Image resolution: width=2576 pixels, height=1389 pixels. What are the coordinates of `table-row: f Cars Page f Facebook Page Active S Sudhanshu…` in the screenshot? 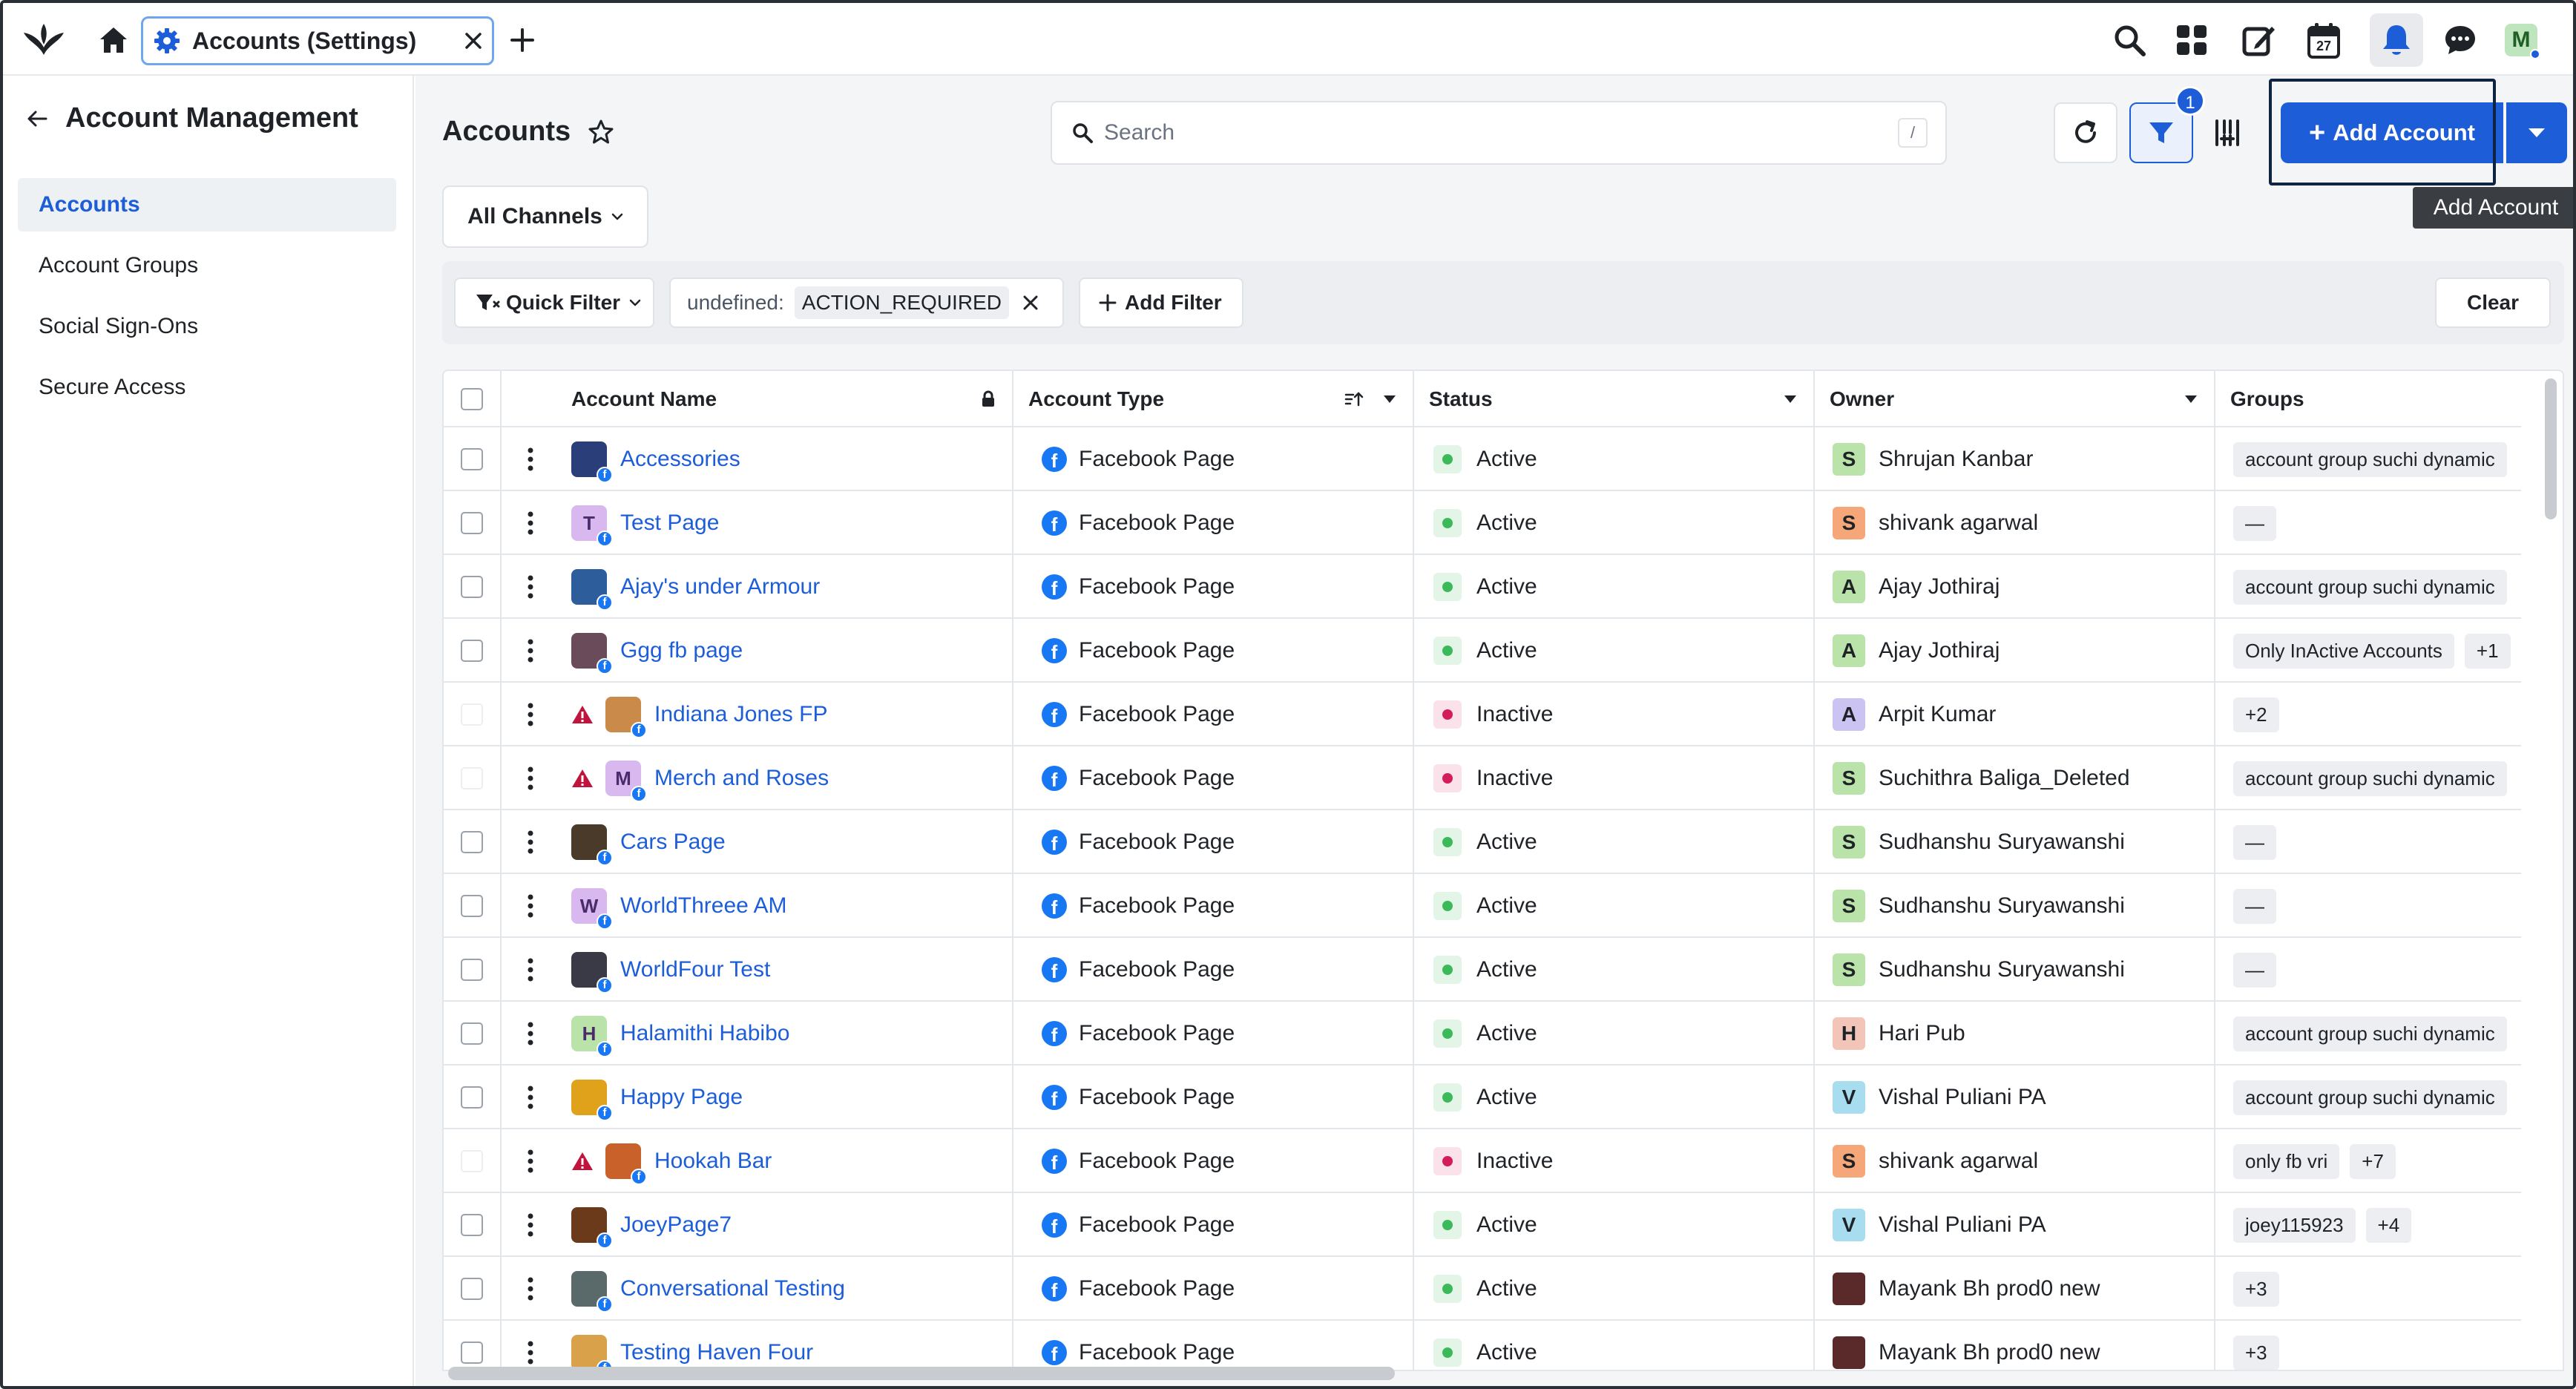 It's located at (1482, 842).